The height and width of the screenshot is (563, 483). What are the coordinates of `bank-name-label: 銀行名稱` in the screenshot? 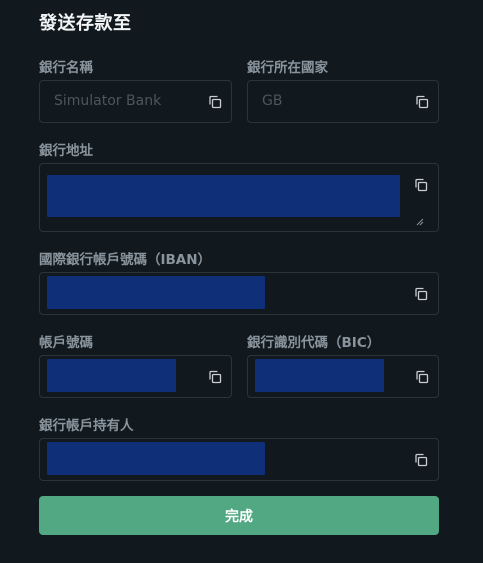 It's located at (66, 68).